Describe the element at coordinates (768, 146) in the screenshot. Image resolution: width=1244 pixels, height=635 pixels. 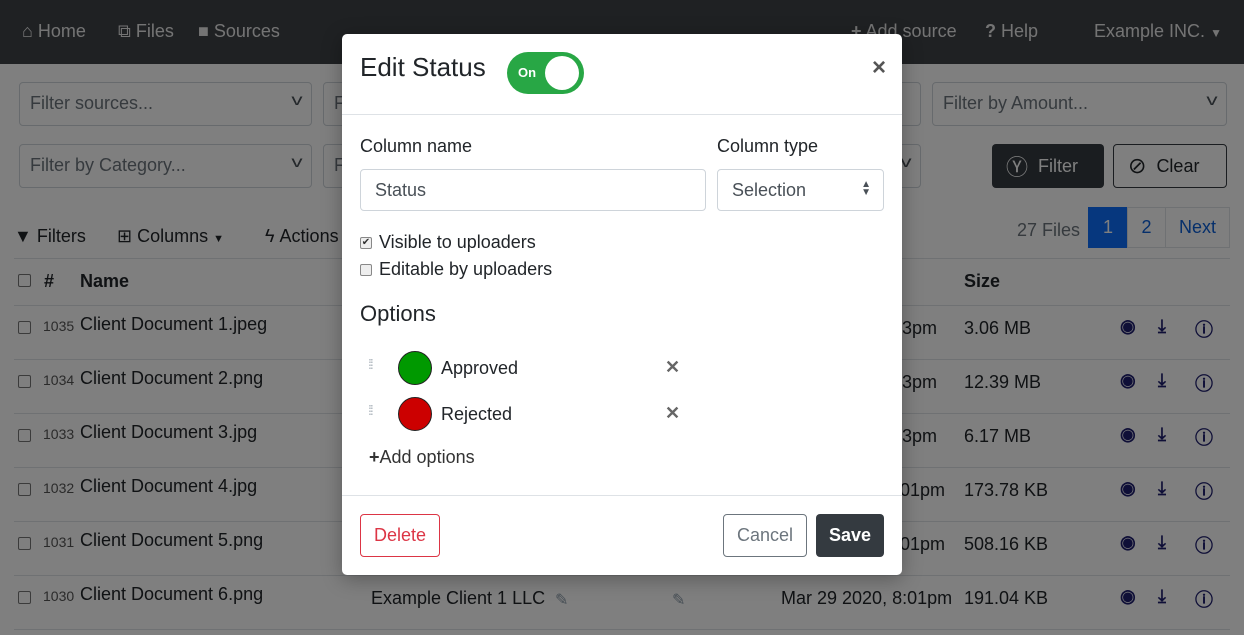
I see `column-type-label: Column type` at that location.